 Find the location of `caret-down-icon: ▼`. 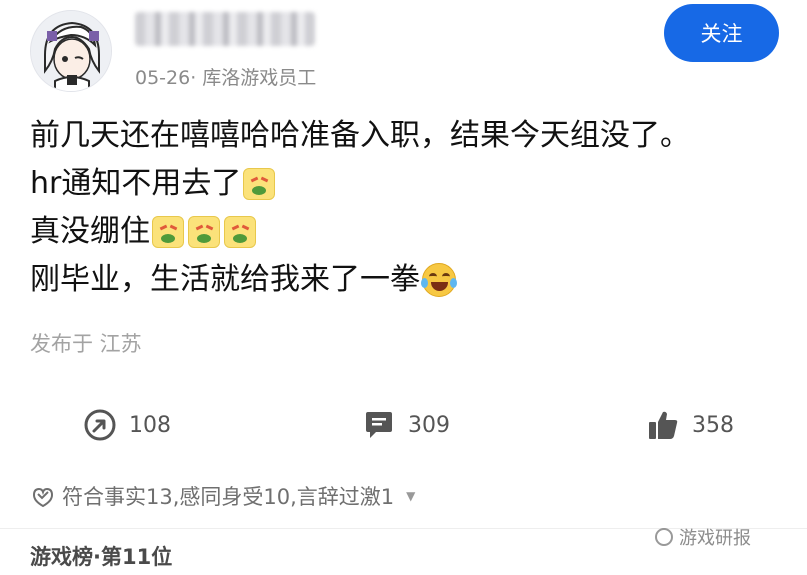

caret-down-icon: ▼ is located at coordinates (410, 496).